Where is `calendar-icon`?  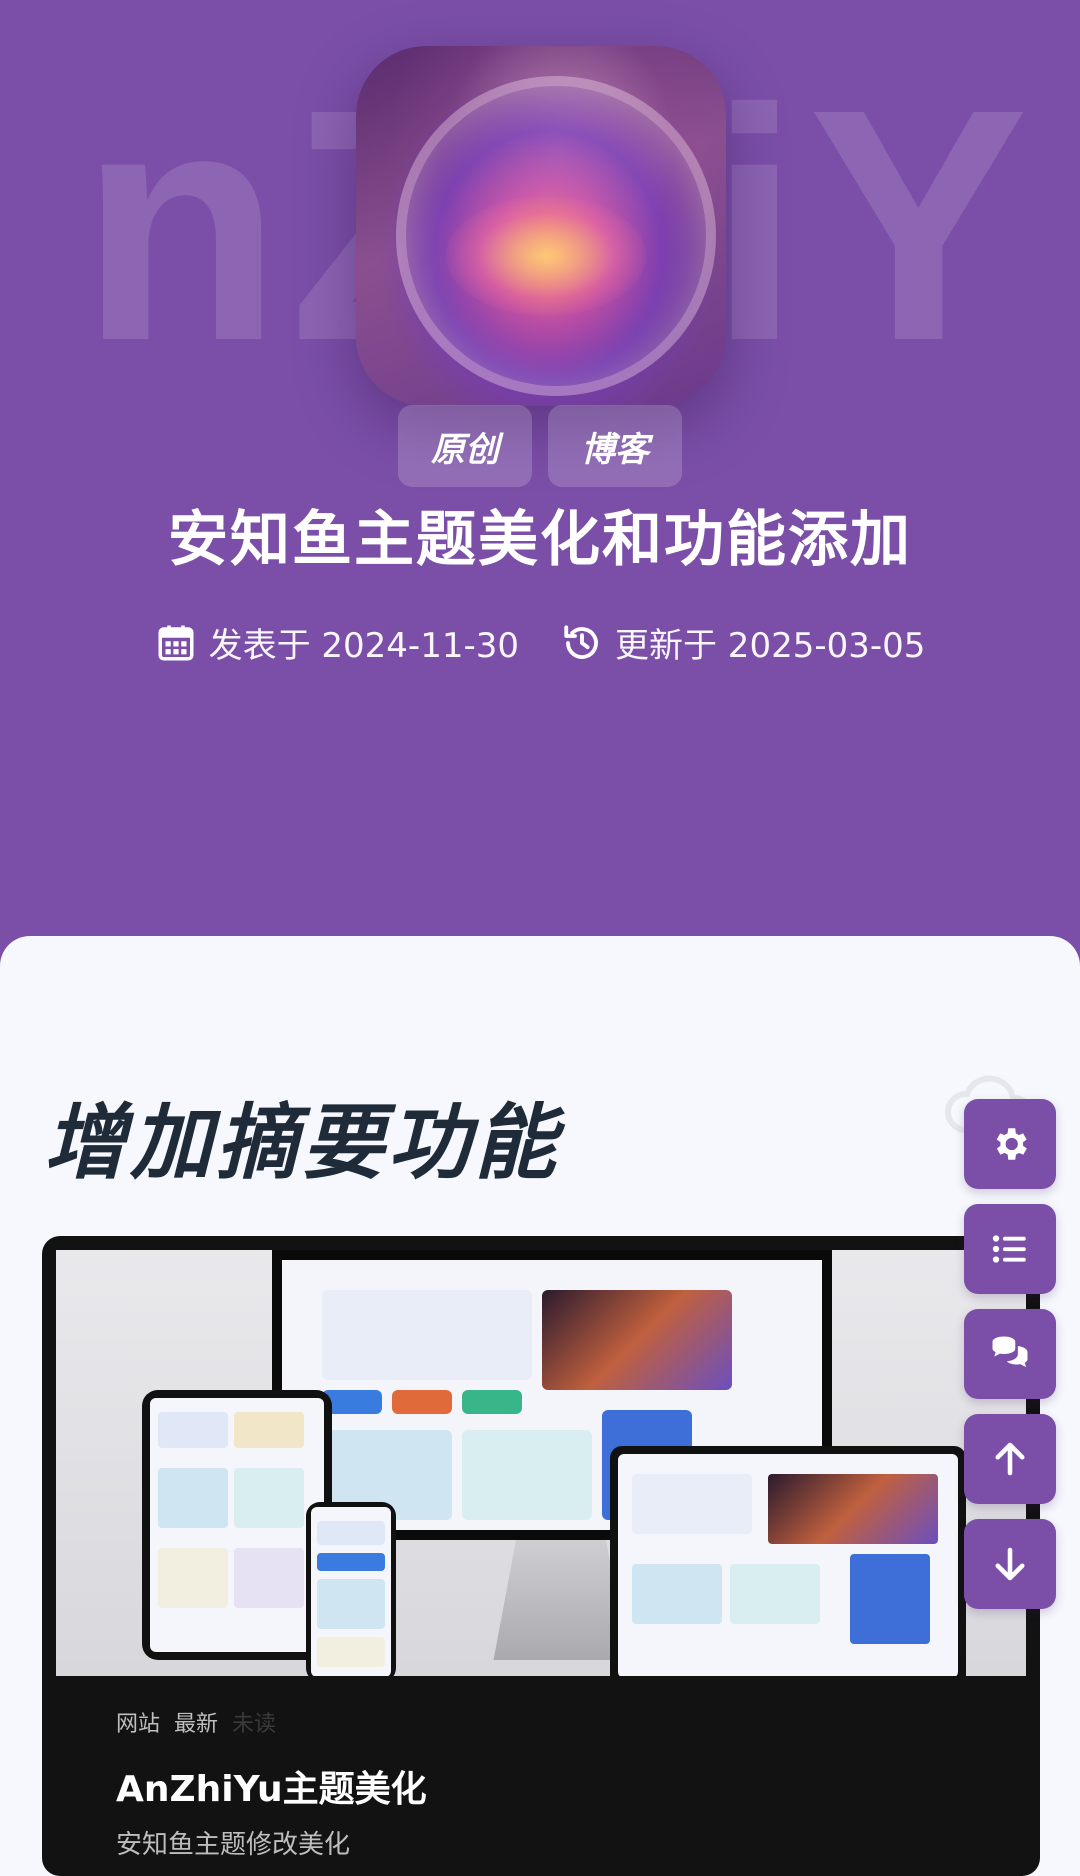 calendar-icon is located at coordinates (176, 642).